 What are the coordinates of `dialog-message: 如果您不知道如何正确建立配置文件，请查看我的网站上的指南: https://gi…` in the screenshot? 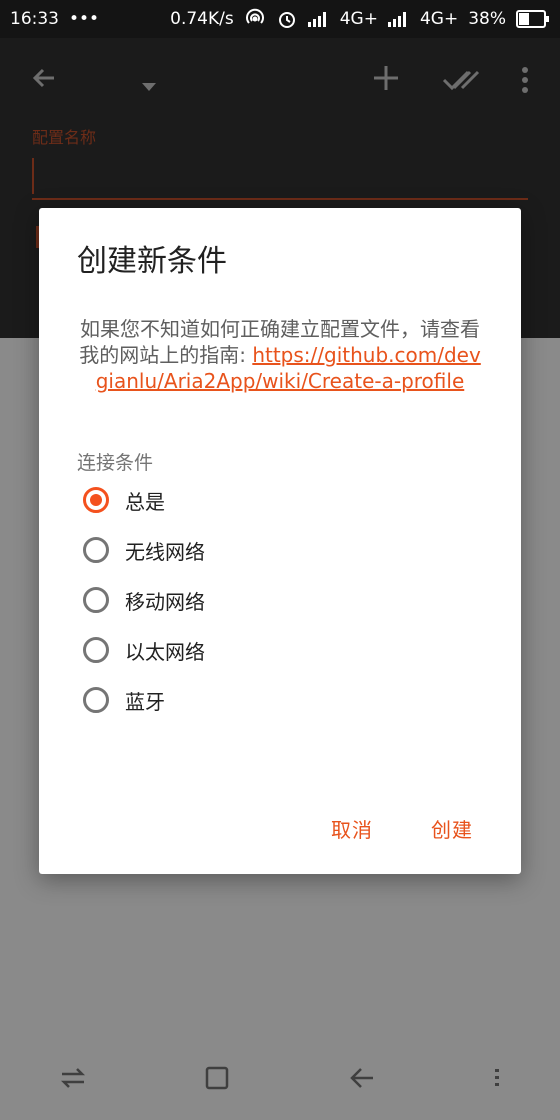 It's located at (280, 355).